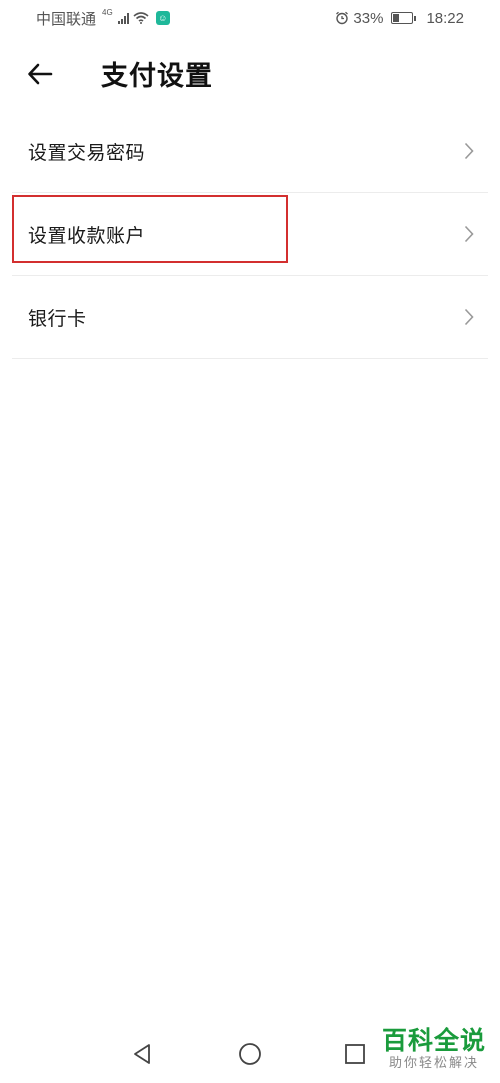 This screenshot has width=500, height=1083. What do you see at coordinates (57, 319) in the screenshot?
I see `list-item-label: 银行卡` at bounding box center [57, 319].